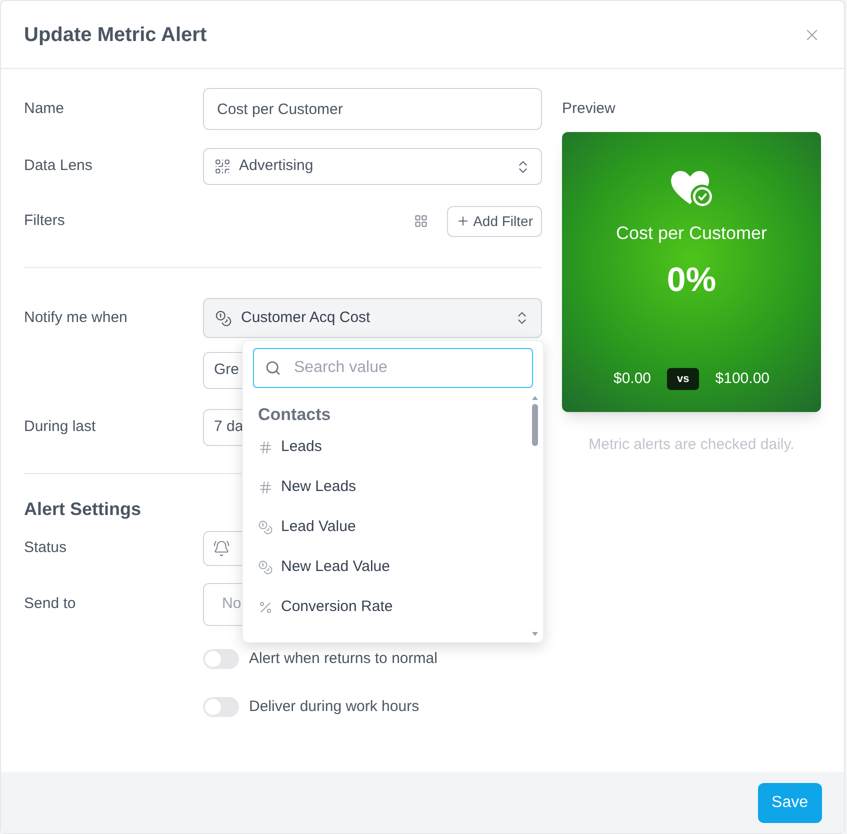 The image size is (847, 834). Describe the element at coordinates (222, 166) in the screenshot. I see `qr-icon` at that location.